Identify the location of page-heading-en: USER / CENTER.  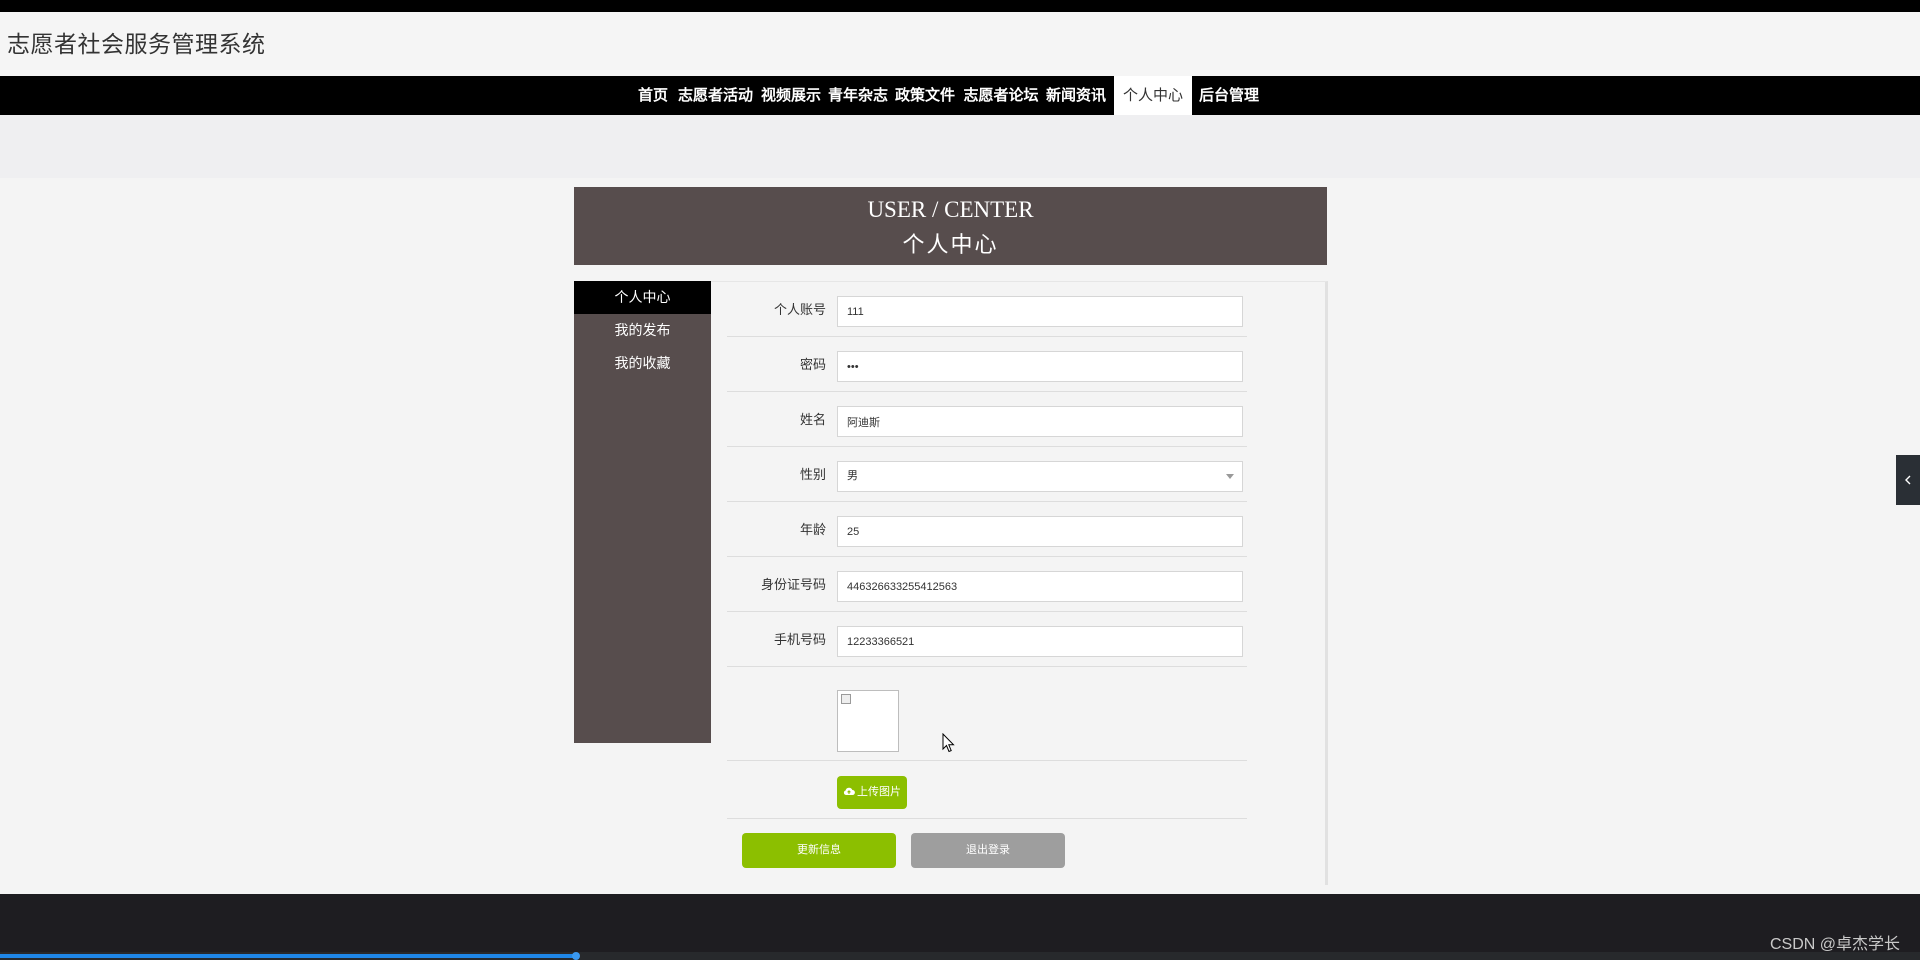
(950, 209).